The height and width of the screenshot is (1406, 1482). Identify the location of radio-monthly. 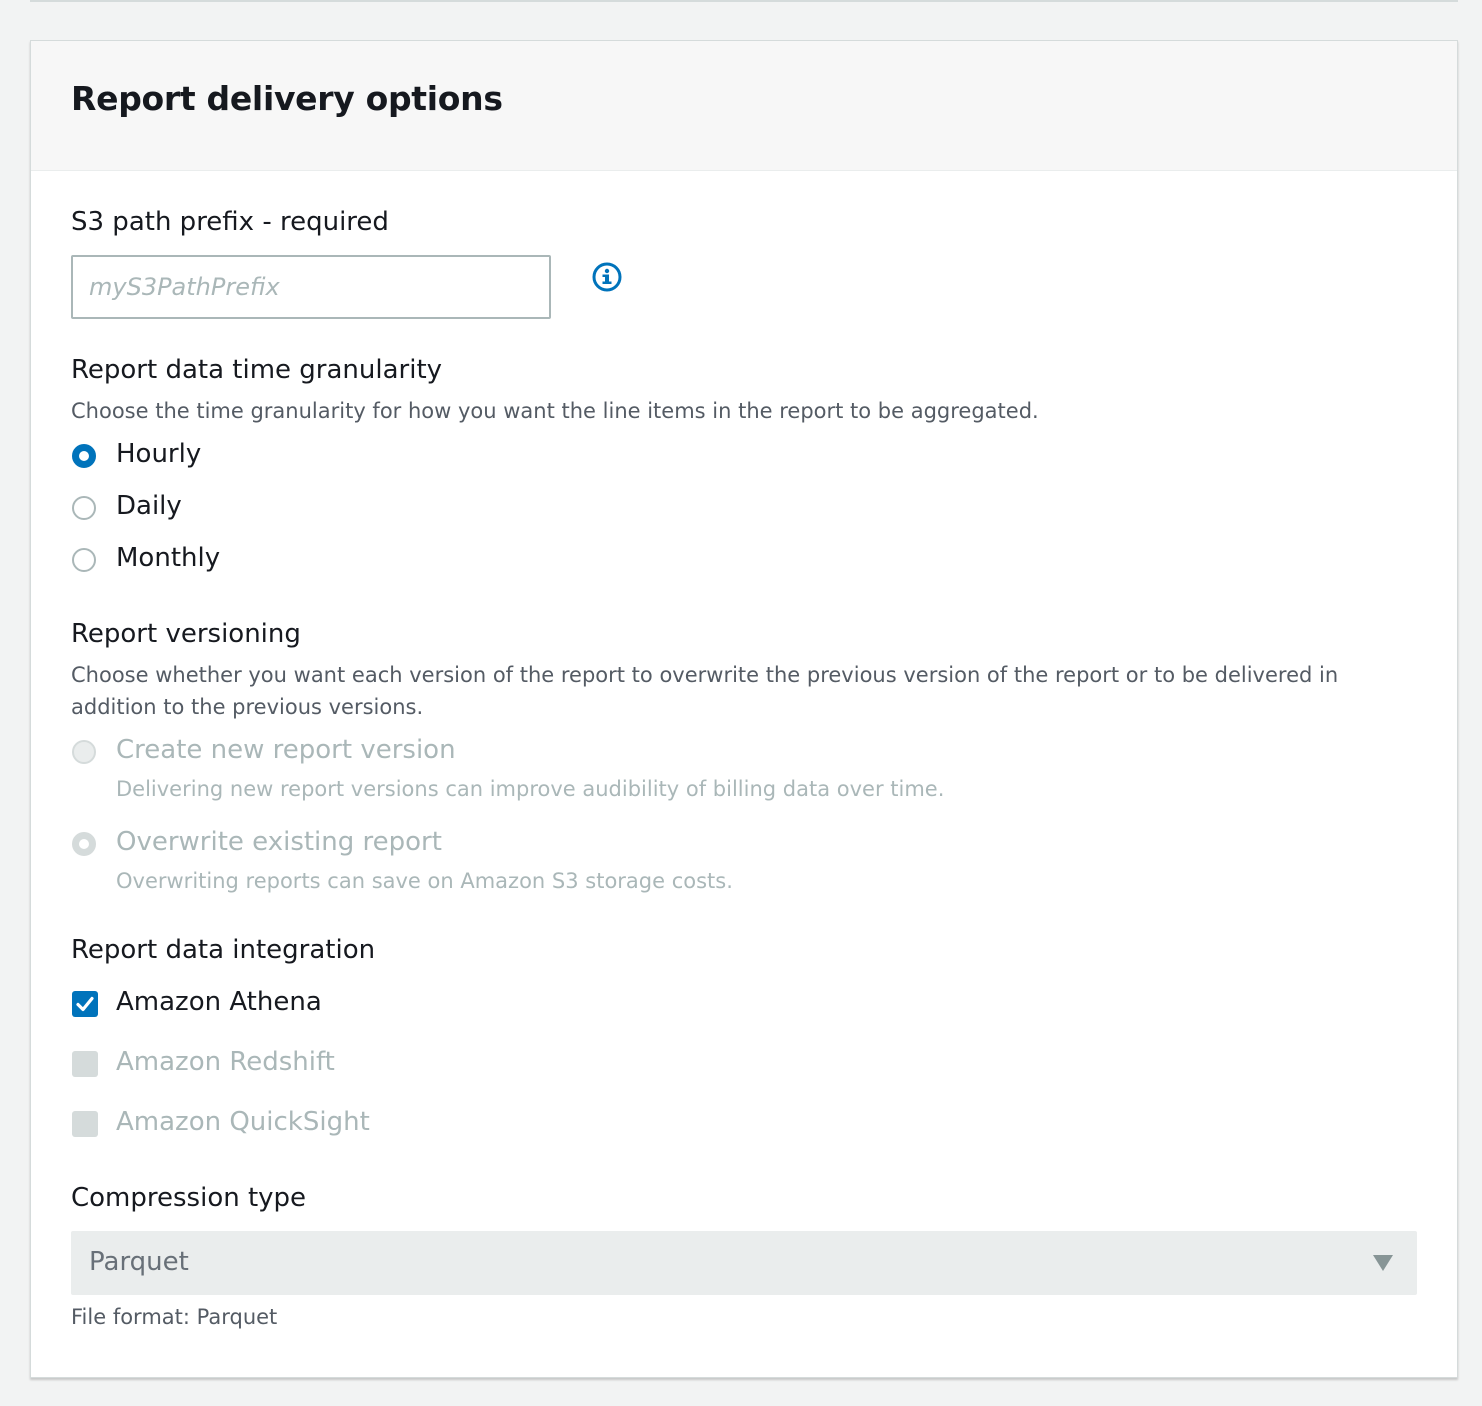
(84, 560).